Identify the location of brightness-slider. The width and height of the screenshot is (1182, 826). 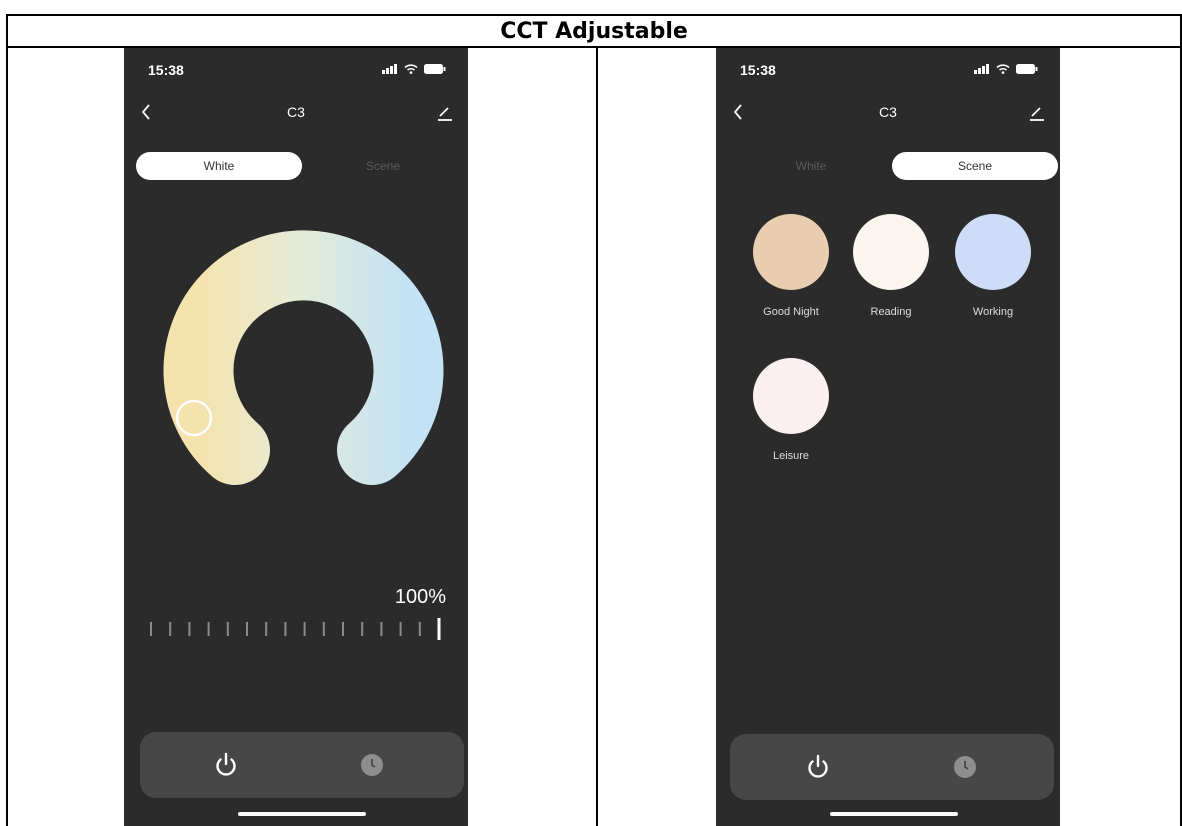
(300, 630).